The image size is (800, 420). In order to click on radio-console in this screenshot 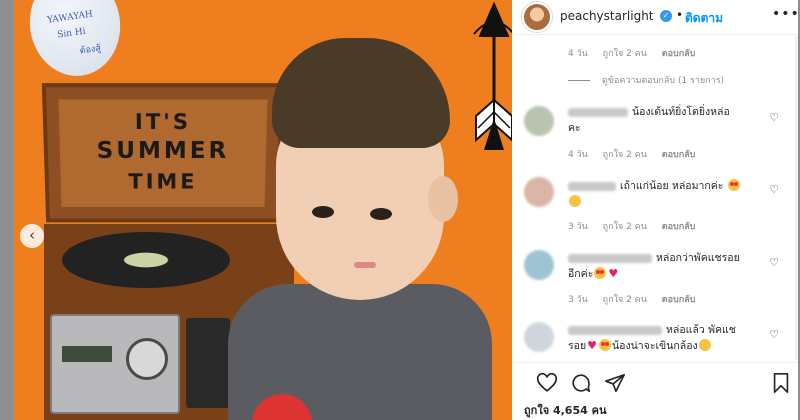, I will do `click(115, 364)`.